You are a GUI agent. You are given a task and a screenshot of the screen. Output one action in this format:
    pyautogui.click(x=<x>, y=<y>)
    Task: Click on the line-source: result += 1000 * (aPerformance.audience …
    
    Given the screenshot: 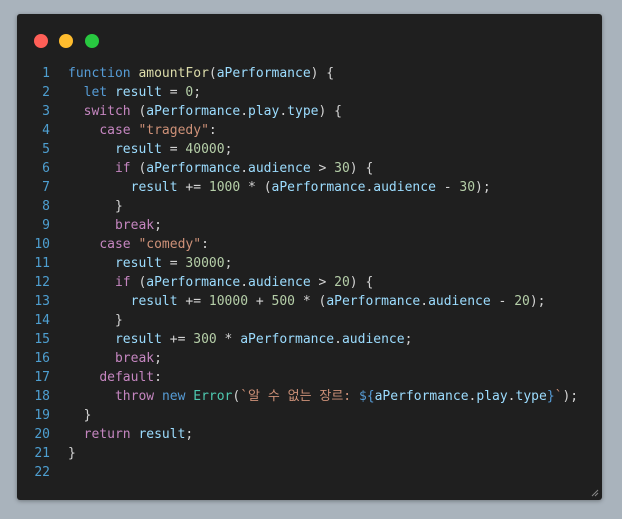 What is the action you would take?
    pyautogui.click(x=279, y=187)
    